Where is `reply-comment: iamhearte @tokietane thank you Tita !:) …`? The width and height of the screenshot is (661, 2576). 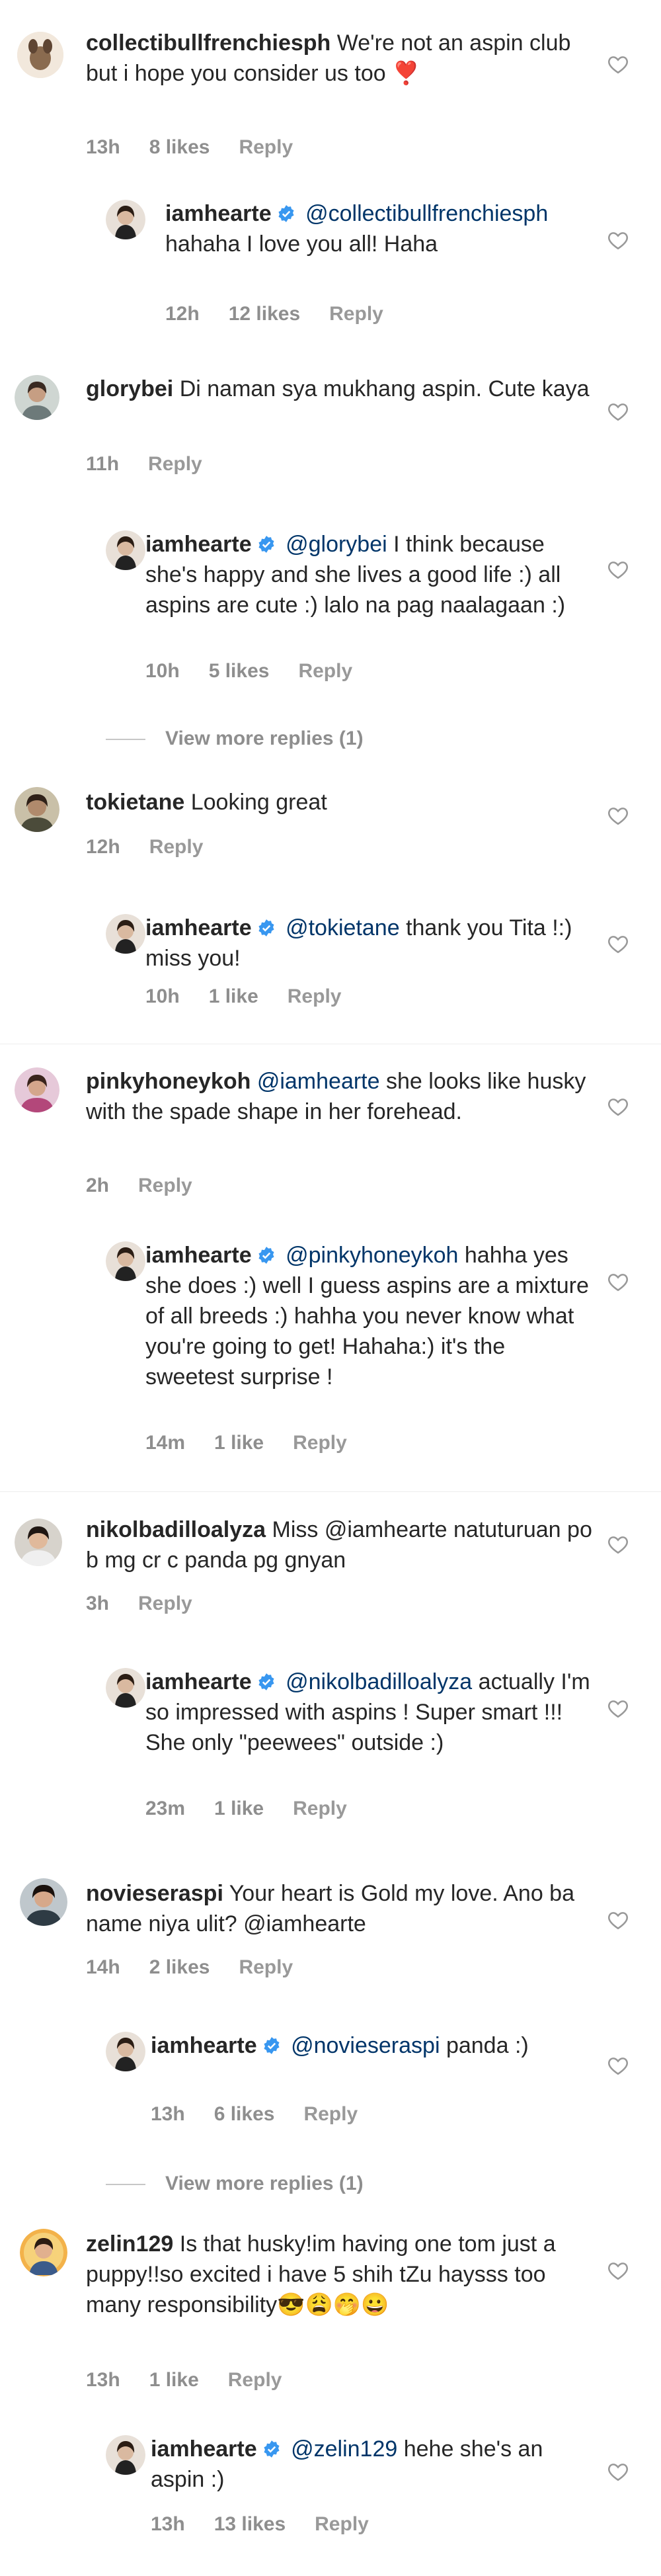
reply-comment: iamhearte @tokietane thank you Tita !:) … is located at coordinates (330, 969).